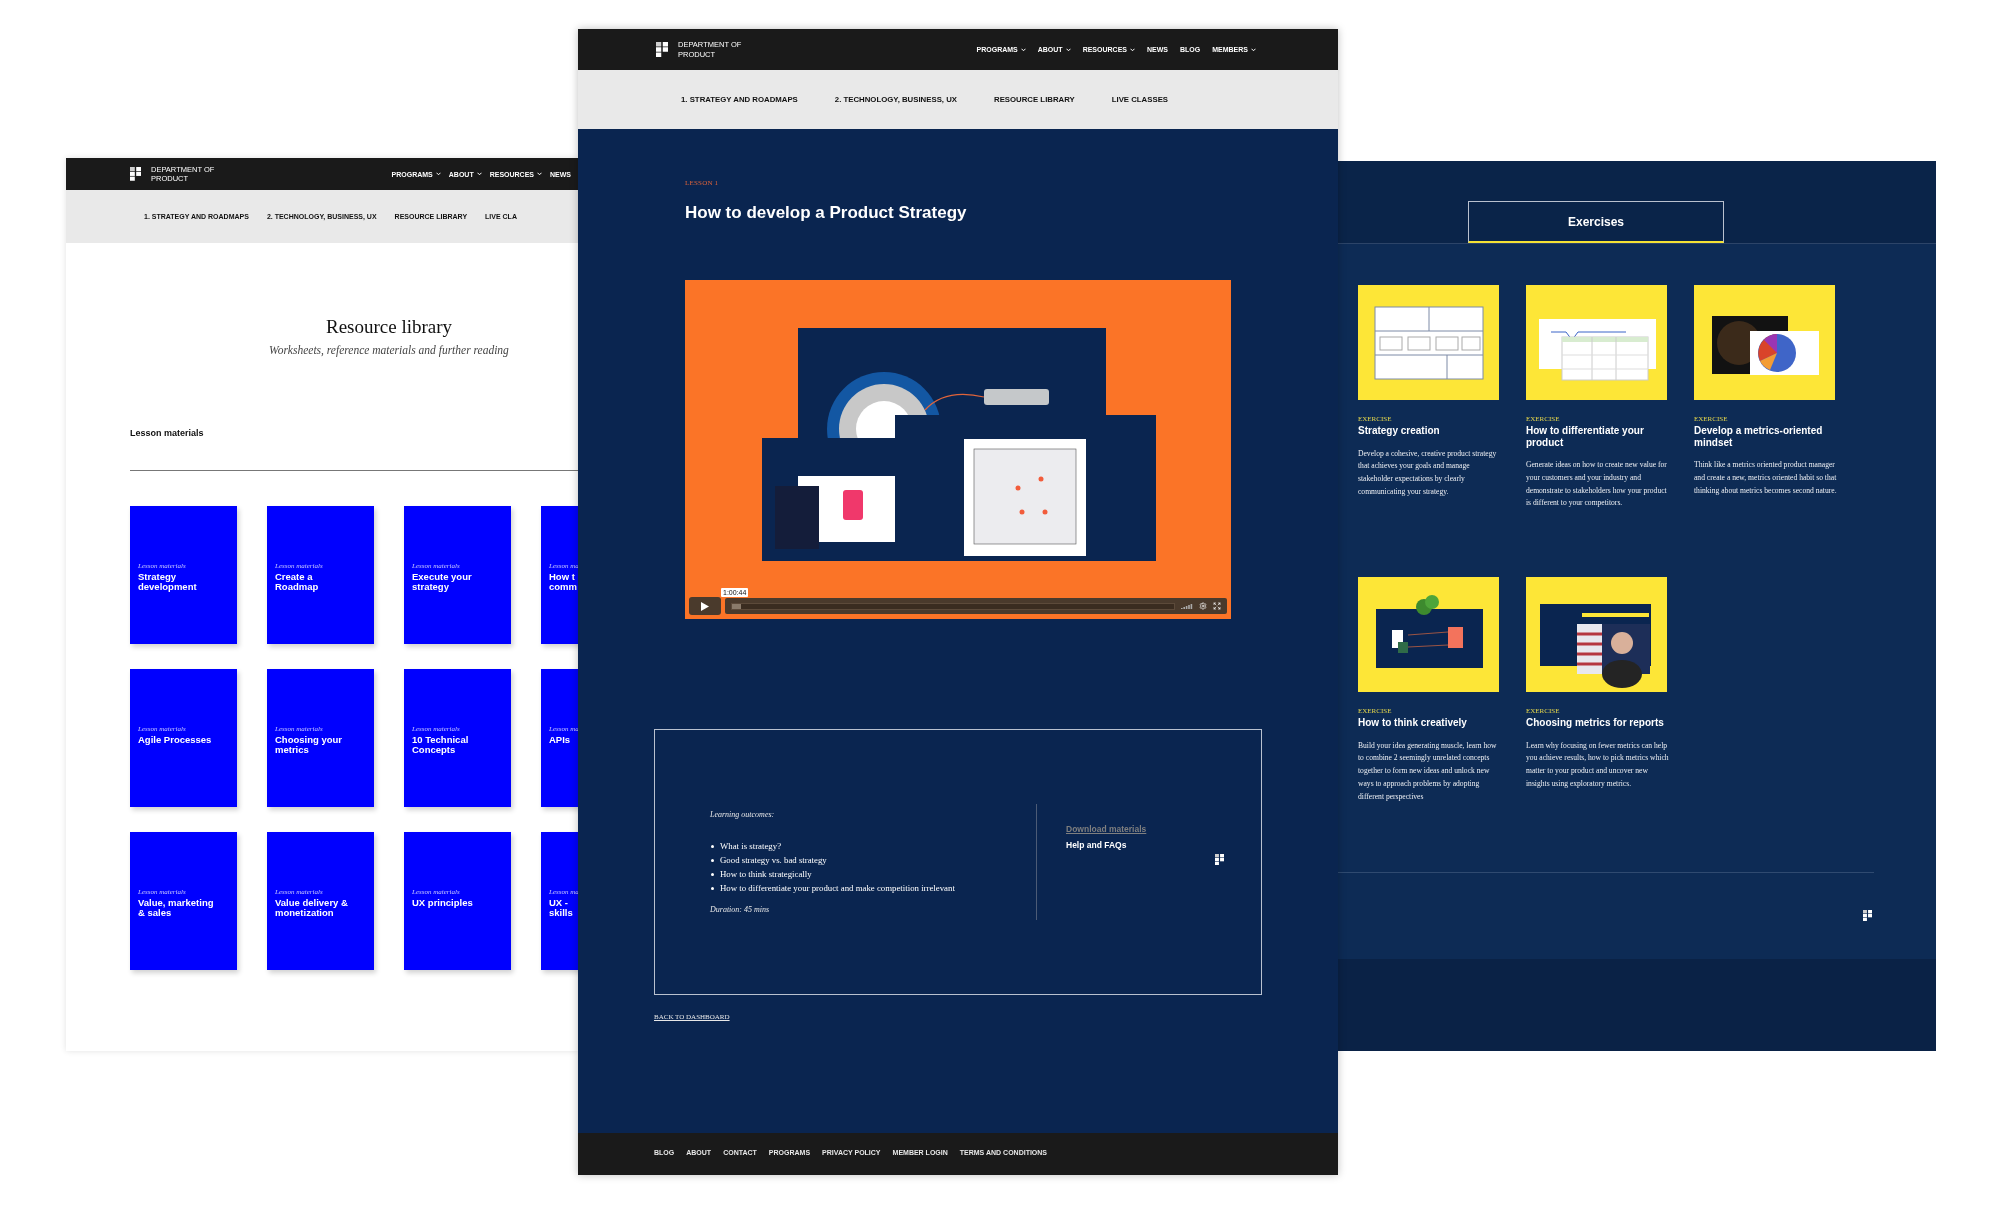 Image resolution: width=2000 pixels, height=1208 pixels. I want to click on help-link: Help and FAQs, so click(1096, 845).